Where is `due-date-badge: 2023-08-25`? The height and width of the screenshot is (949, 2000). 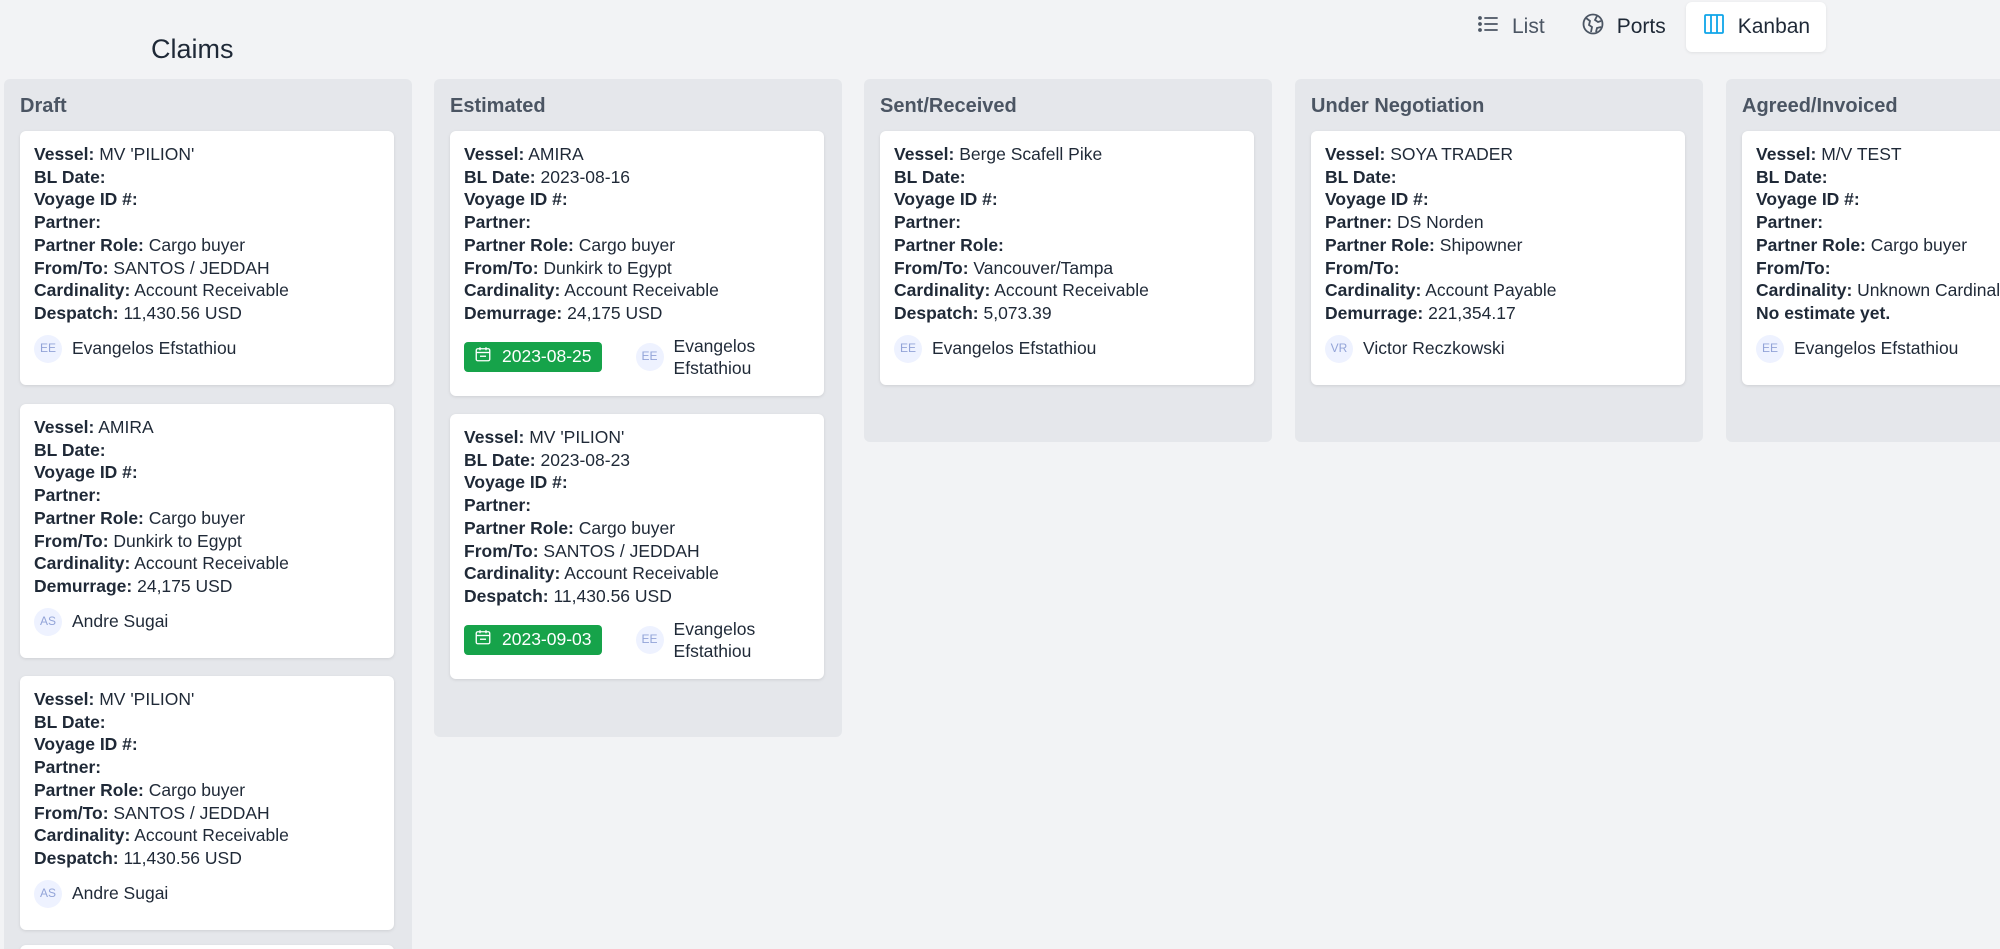 due-date-badge: 2023-08-25 is located at coordinates (533, 356).